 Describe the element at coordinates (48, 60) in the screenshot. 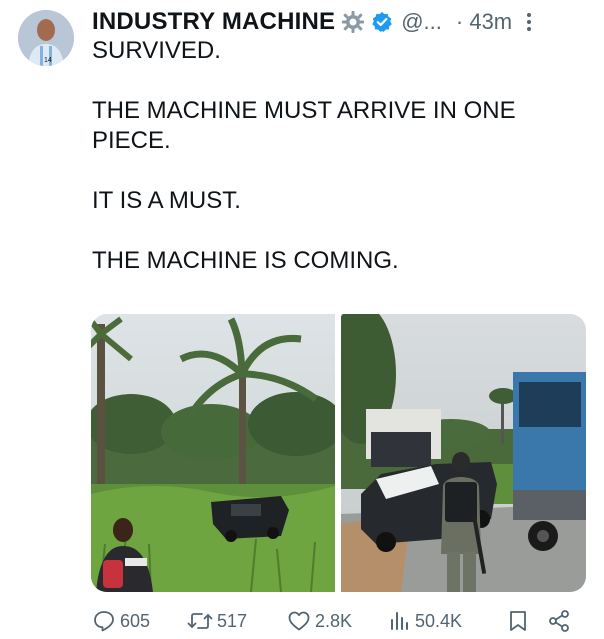

I see `avatar-jersey-number: 14` at that location.